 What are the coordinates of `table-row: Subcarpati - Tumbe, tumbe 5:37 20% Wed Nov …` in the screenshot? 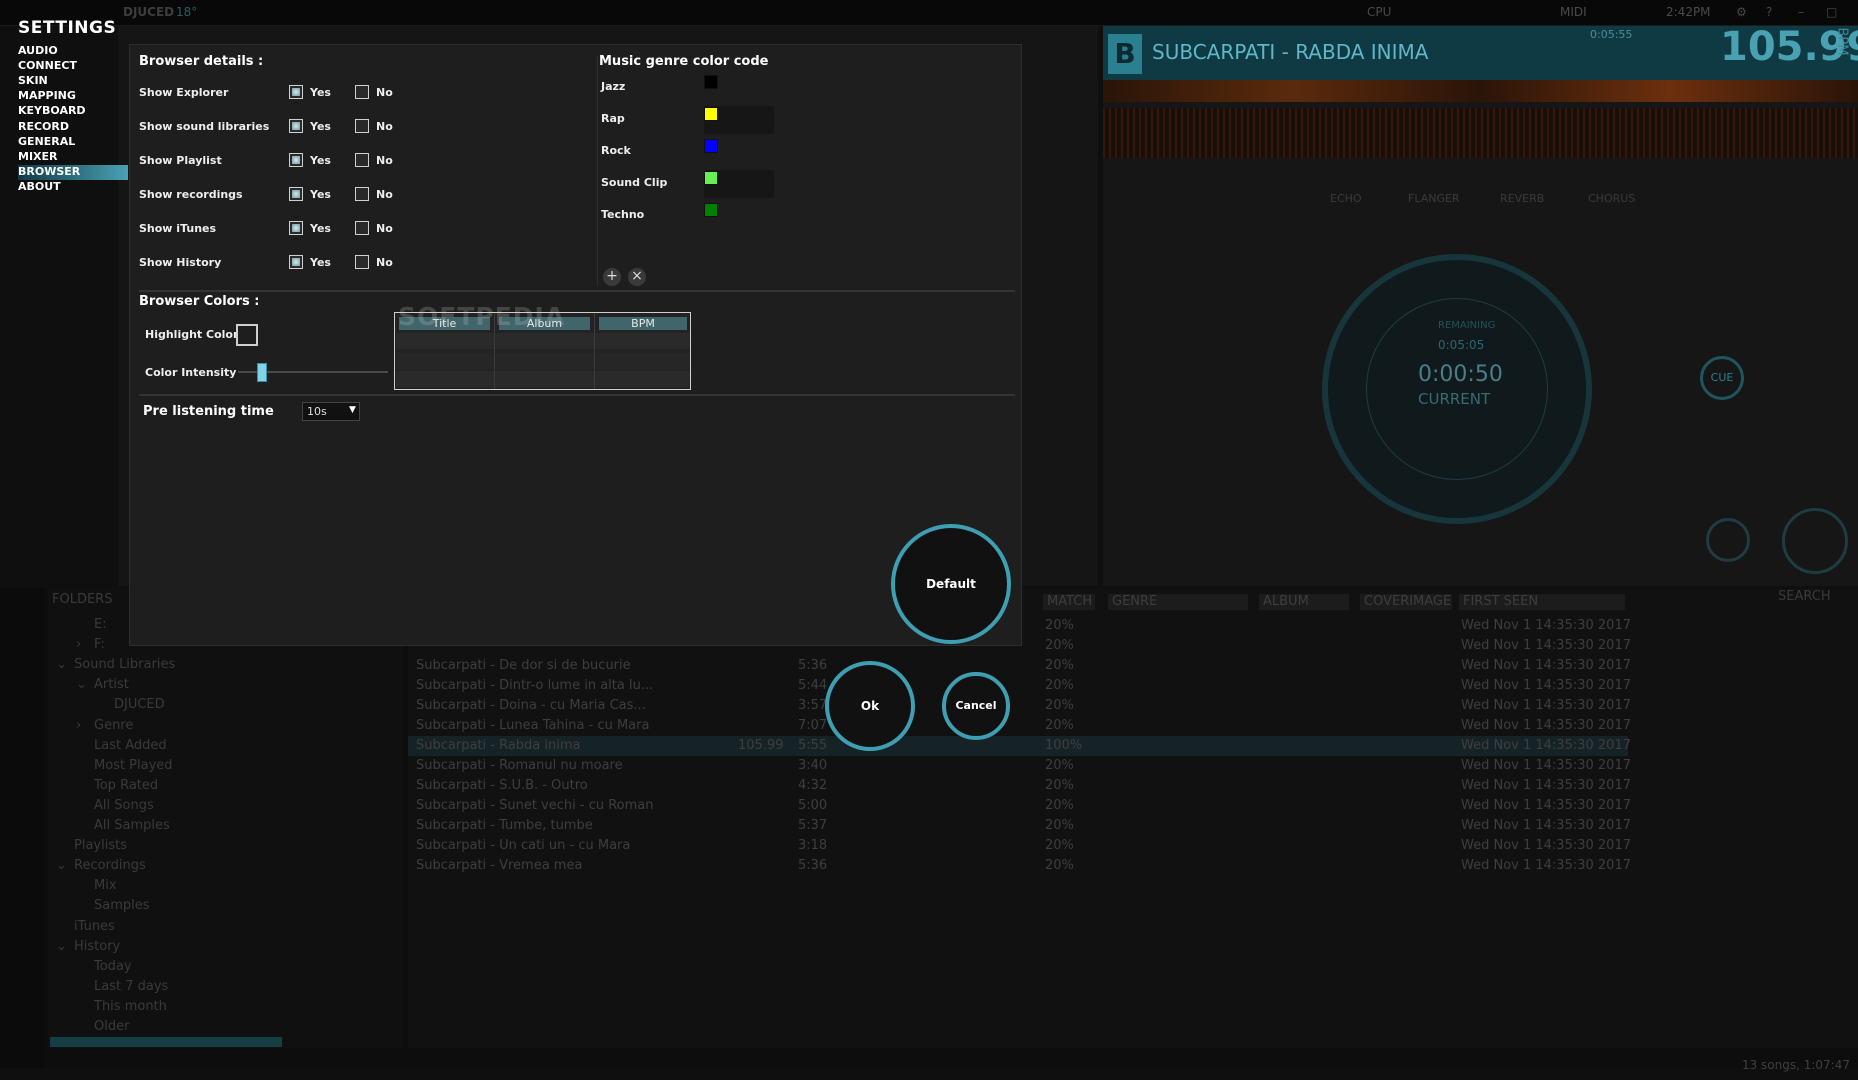 It's located at (1019, 826).